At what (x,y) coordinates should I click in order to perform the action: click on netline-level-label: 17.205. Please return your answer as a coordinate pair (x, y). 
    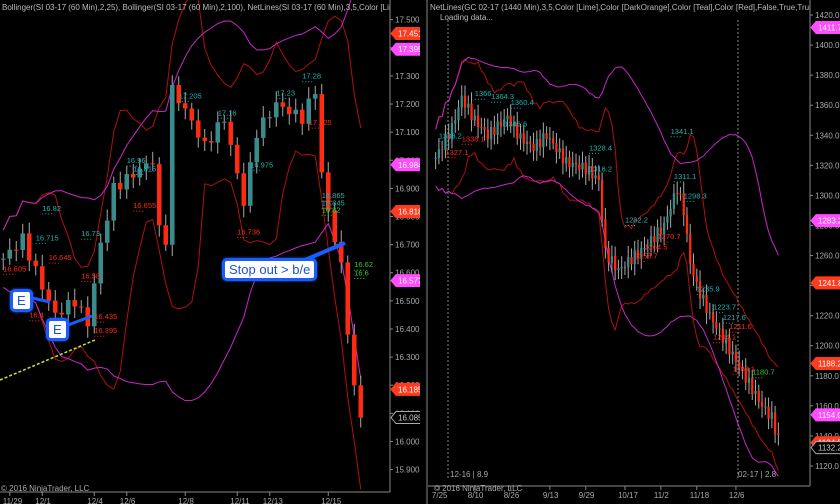
    Looking at the image, I should click on (190, 95).